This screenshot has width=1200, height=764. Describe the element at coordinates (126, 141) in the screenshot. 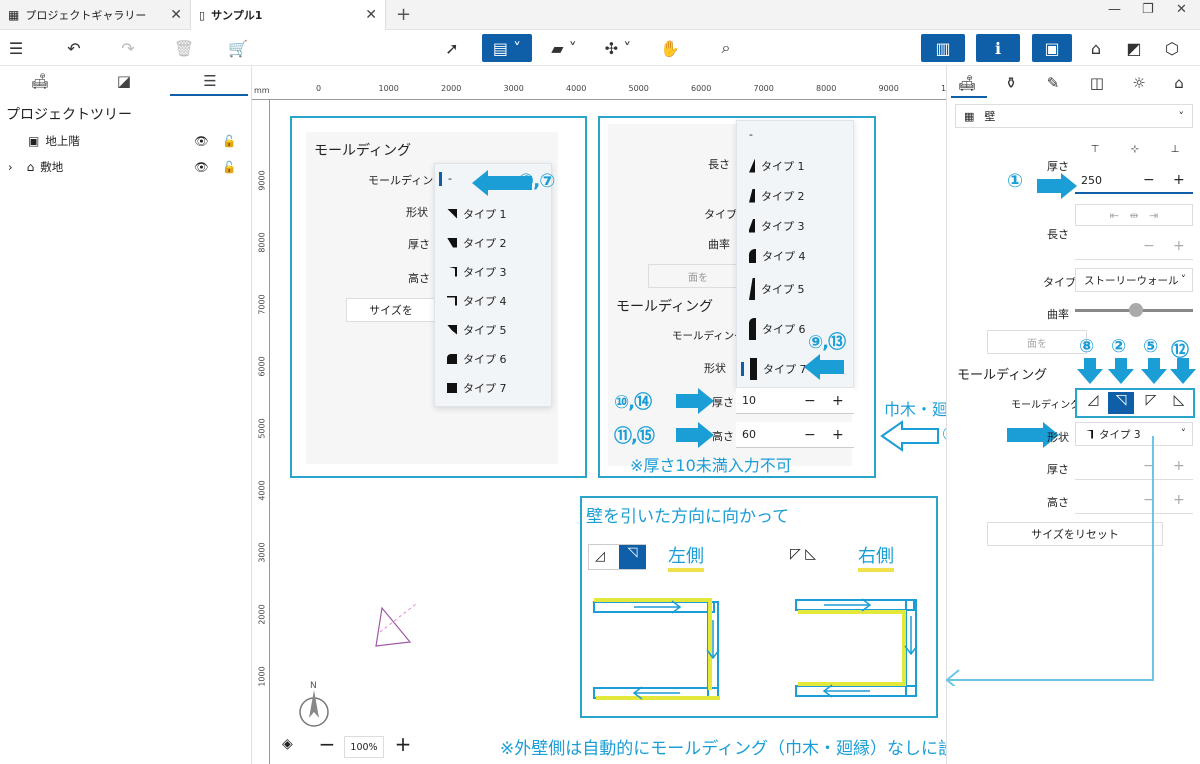

I see `tree-item-ground-floor: ▣ 地上階 👁 🔓` at that location.